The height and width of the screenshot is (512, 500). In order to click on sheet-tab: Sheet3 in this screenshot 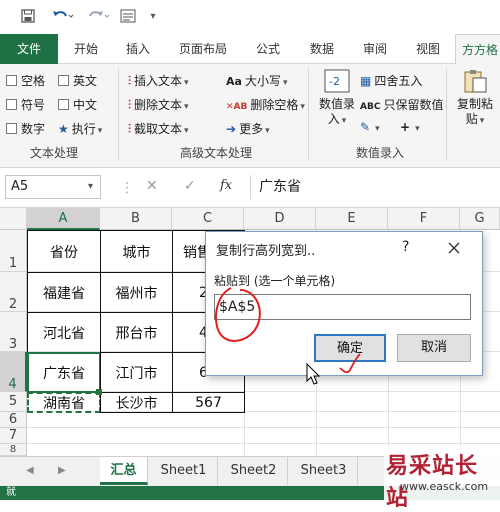, I will do `click(324, 471)`.